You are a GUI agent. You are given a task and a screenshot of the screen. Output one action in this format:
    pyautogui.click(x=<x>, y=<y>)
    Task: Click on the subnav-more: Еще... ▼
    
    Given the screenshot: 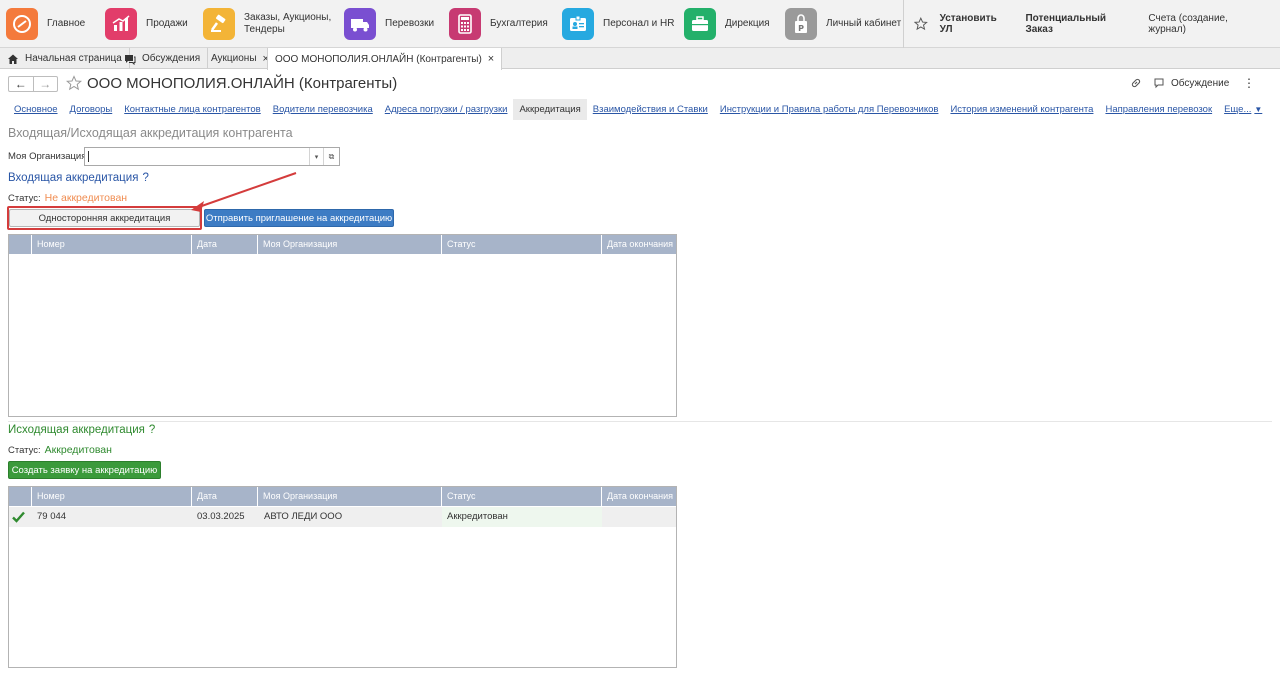 What is the action you would take?
    pyautogui.click(x=1243, y=109)
    